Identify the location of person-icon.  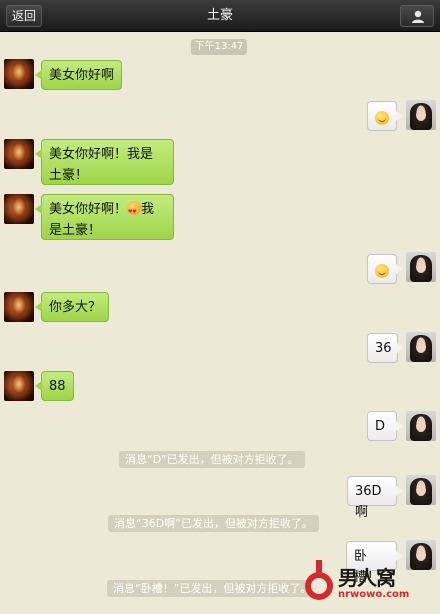
(418, 16).